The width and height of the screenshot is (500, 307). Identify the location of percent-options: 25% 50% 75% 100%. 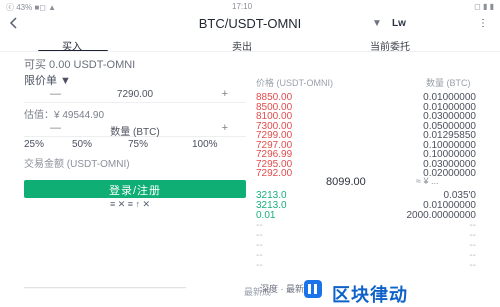
(135, 145).